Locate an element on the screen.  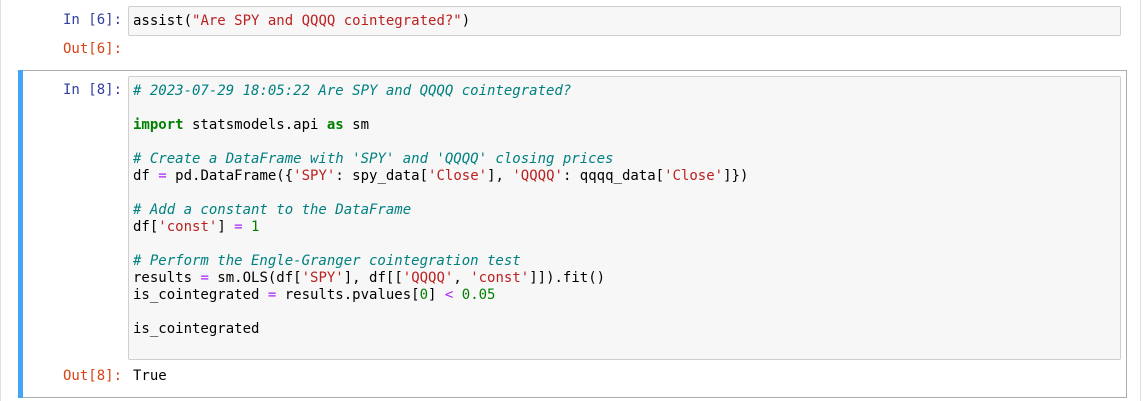
code-comment: # Add a constant to the DataFrame is located at coordinates (272, 210).